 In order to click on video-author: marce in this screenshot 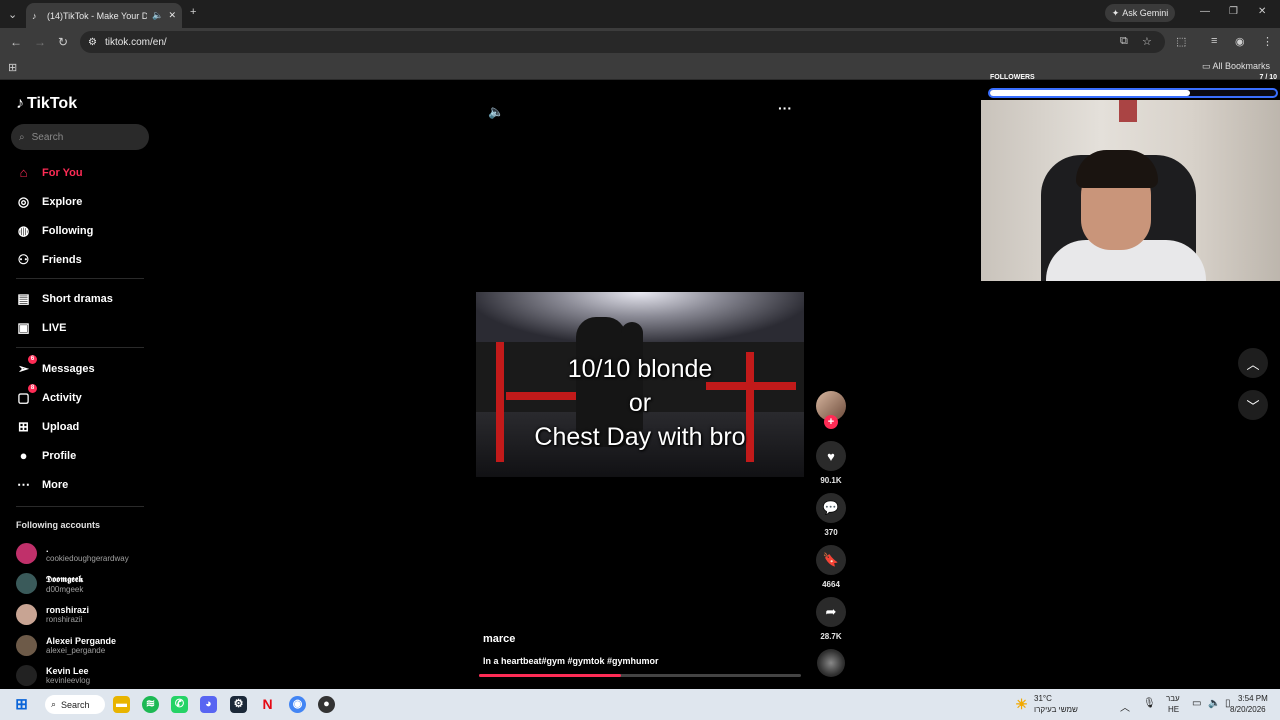, I will do `click(499, 639)`.